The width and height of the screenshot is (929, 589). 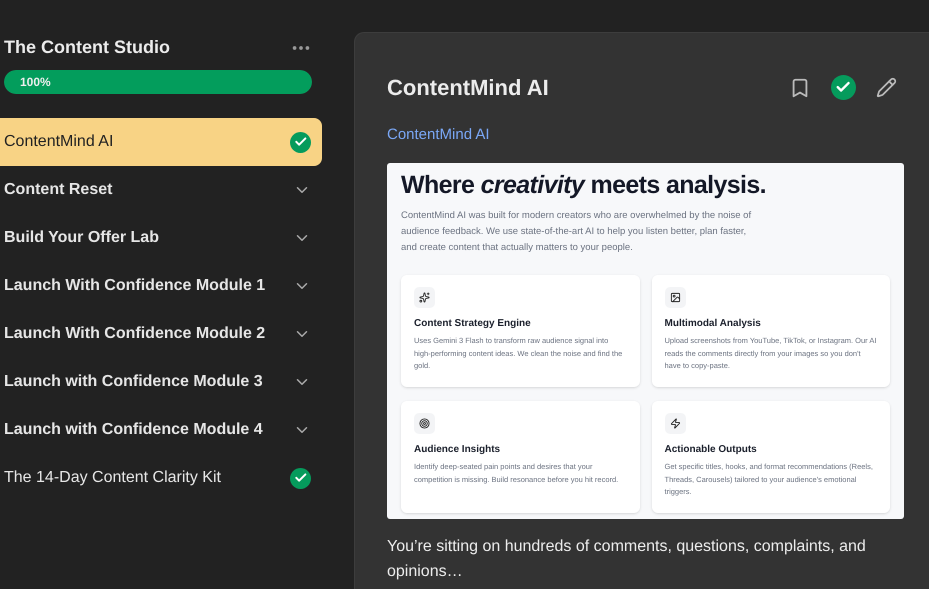 What do you see at coordinates (713, 324) in the screenshot?
I see `feature-title: Multimodal Analysis` at bounding box center [713, 324].